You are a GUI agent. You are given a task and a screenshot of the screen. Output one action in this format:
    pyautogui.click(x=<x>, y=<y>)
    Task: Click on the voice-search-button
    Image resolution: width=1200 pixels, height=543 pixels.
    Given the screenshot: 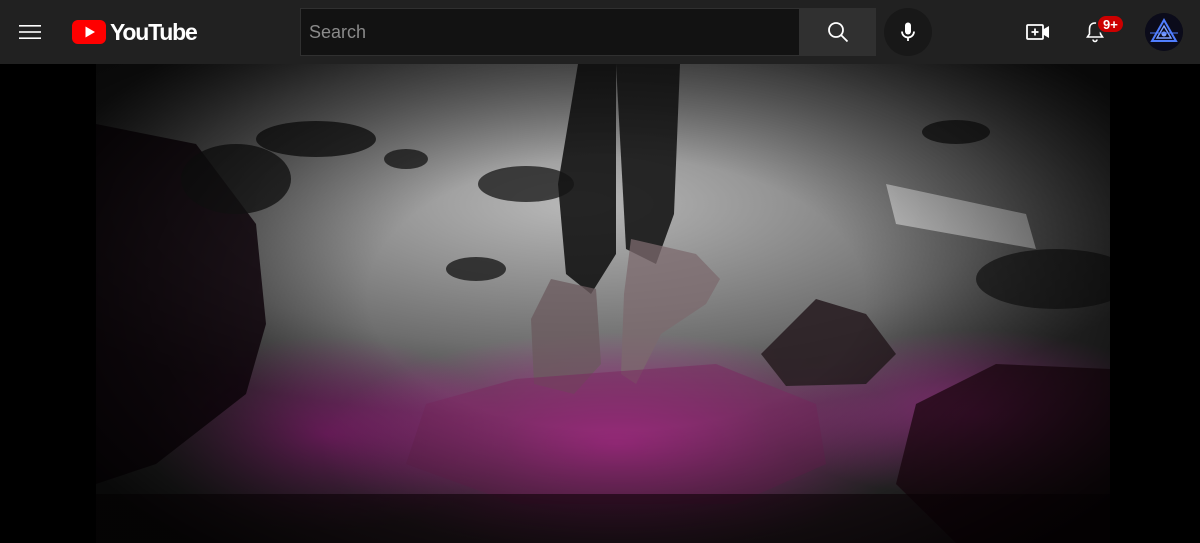 What is the action you would take?
    pyautogui.click(x=908, y=32)
    